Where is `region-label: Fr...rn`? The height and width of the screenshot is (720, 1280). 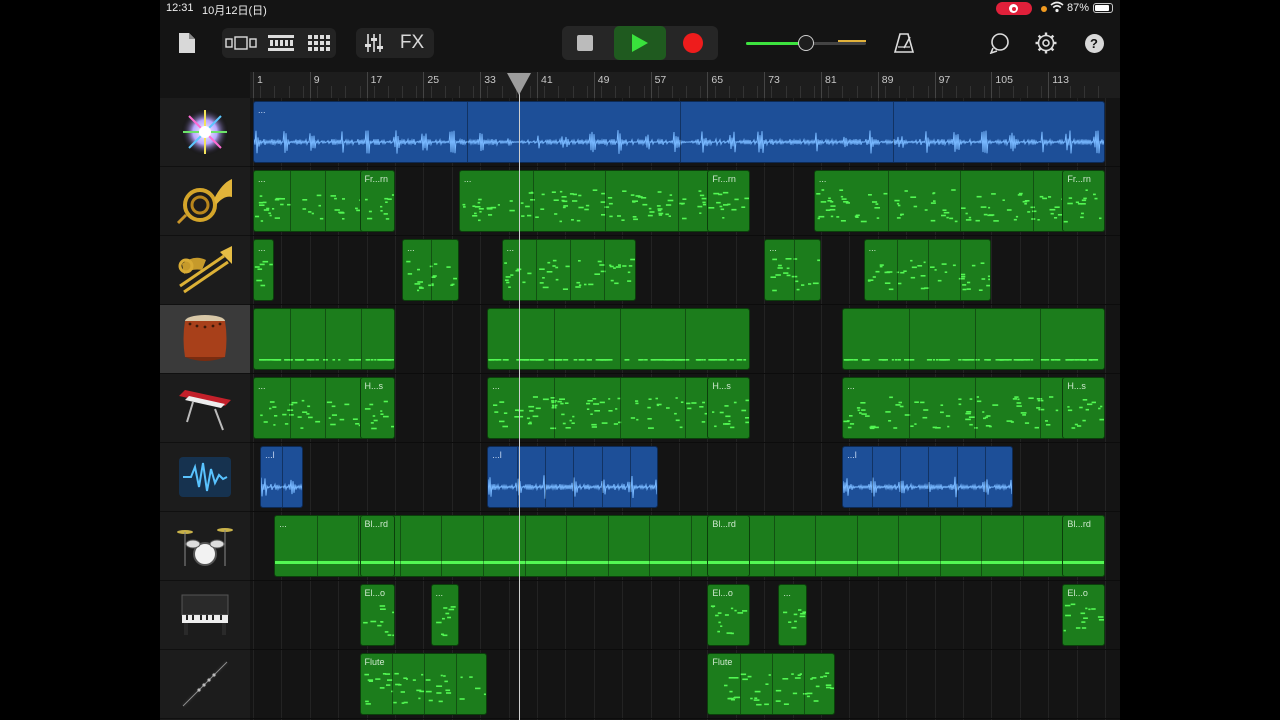 region-label: Fr...rn is located at coordinates (376, 179).